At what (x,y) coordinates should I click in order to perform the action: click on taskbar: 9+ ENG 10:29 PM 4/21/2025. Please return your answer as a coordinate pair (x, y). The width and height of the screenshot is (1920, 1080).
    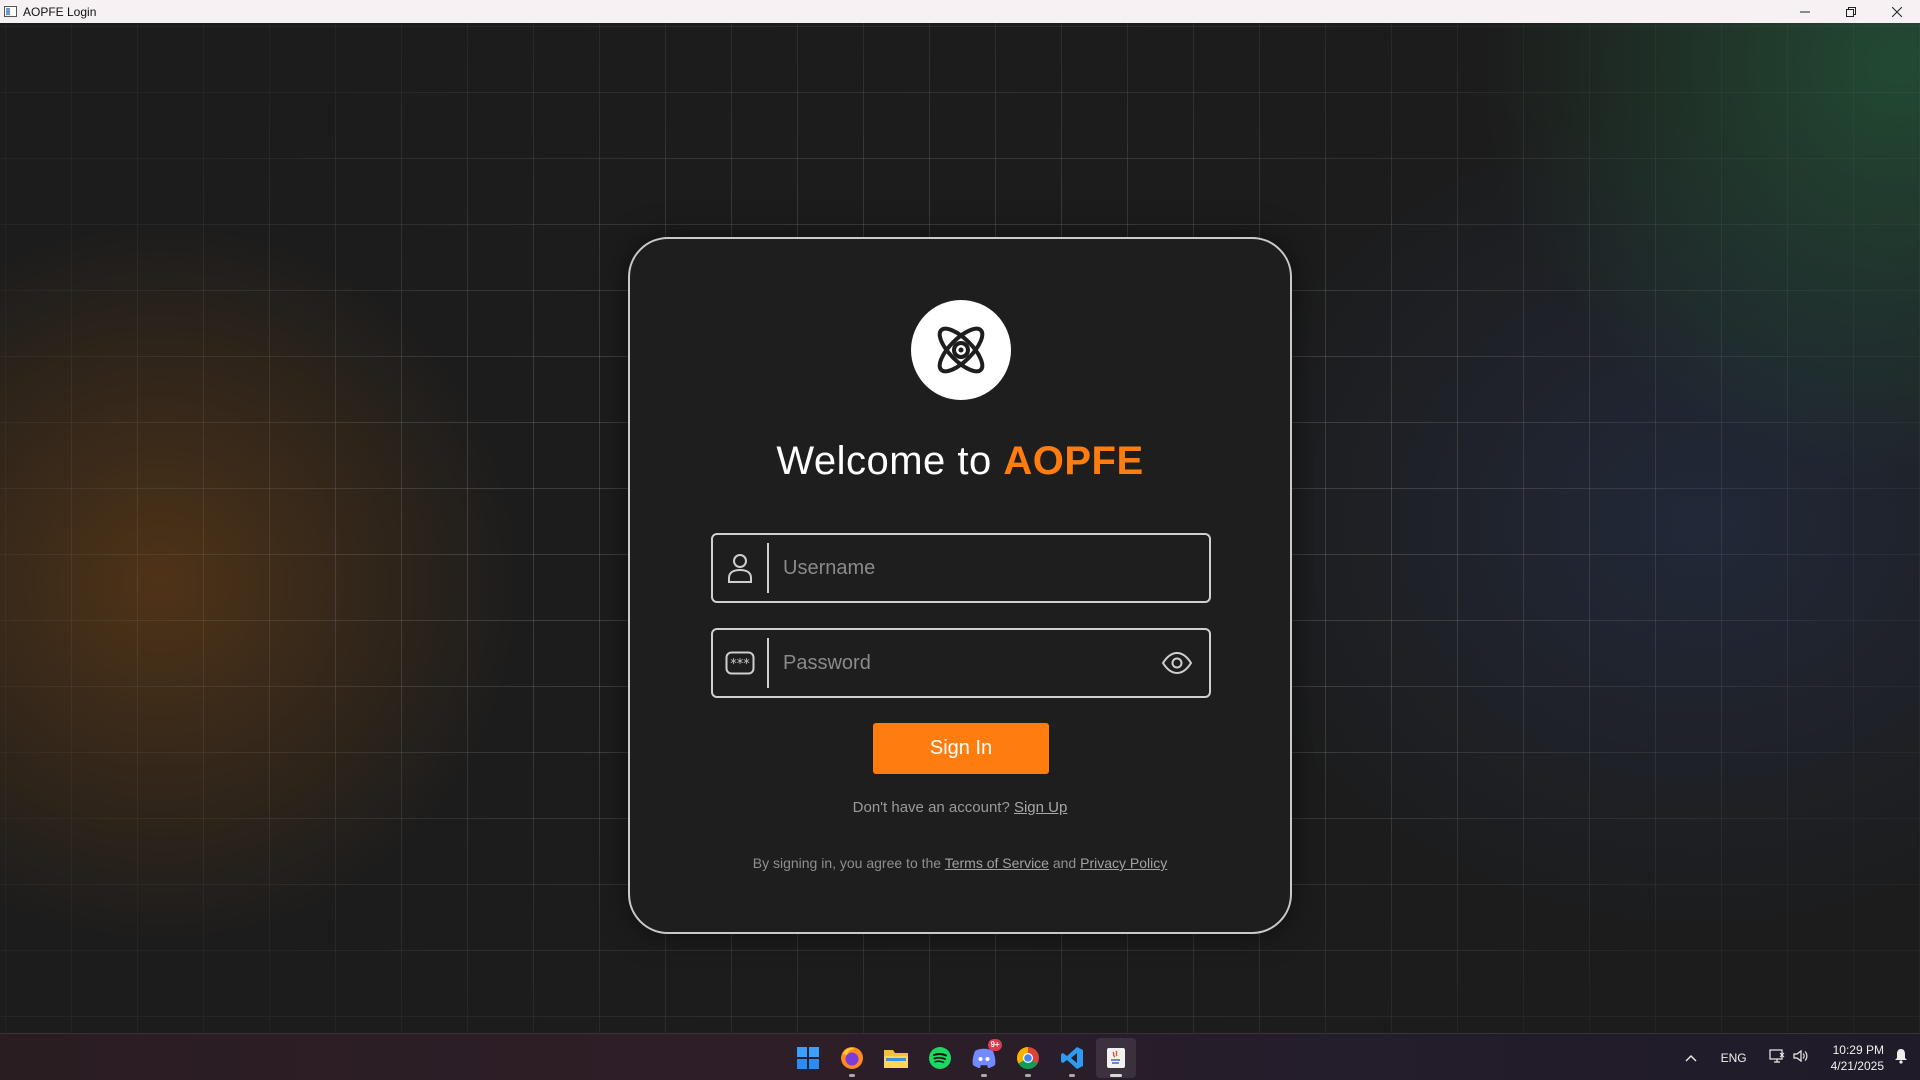
    Looking at the image, I should click on (960, 1056).